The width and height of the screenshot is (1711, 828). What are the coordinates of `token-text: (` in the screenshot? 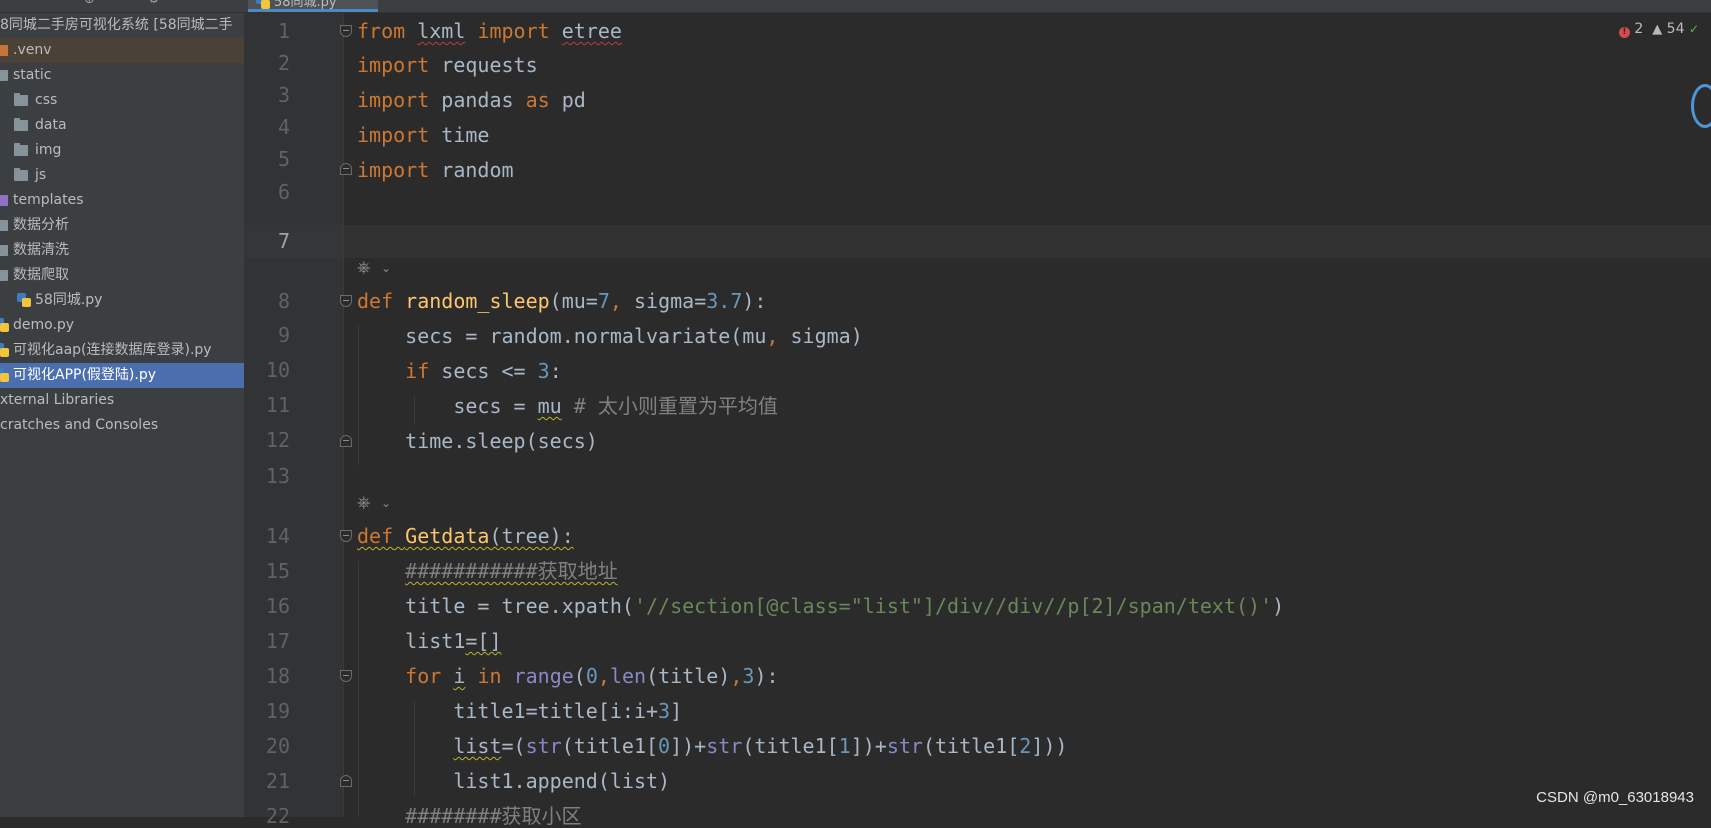 It's located at (579, 676).